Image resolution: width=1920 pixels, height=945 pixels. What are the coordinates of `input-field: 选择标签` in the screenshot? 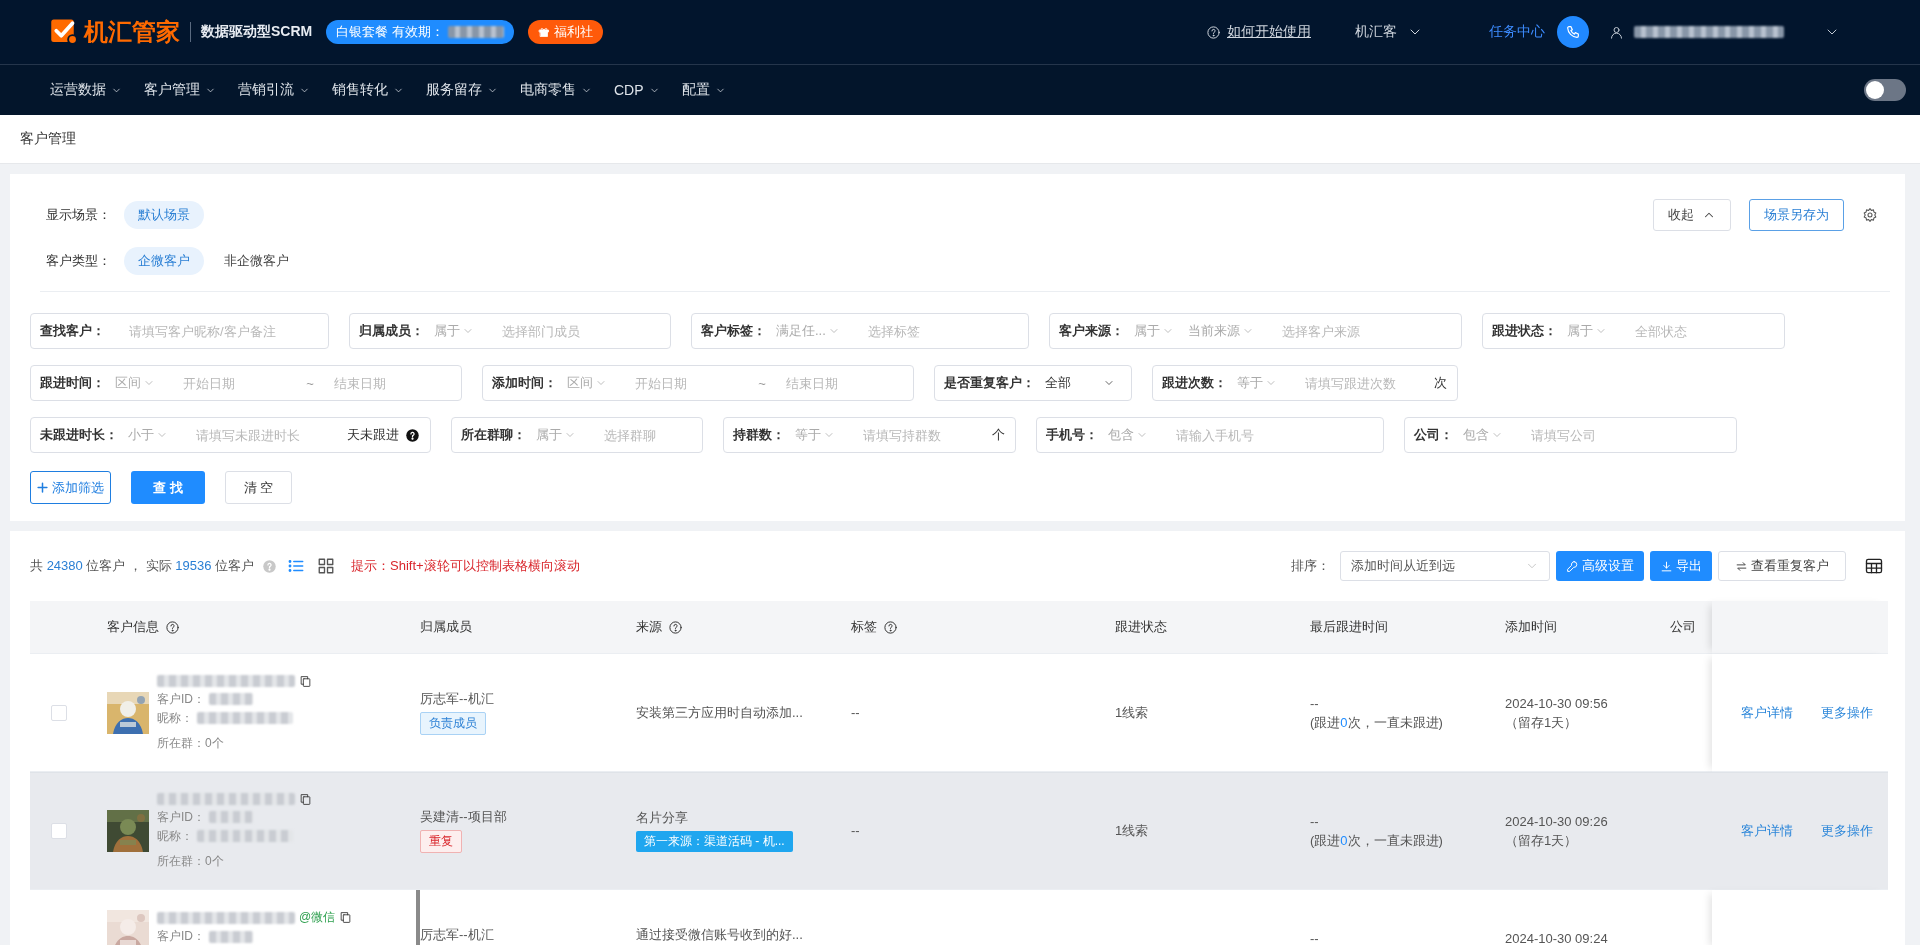 It's located at (935, 331).